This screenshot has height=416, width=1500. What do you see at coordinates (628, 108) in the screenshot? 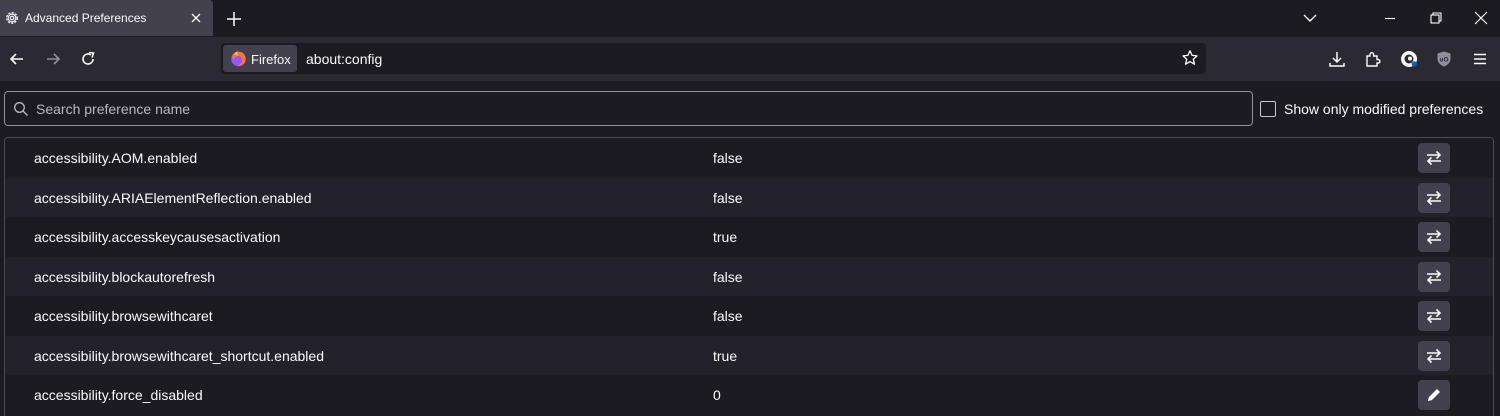
I see `search-input: Search preference name` at bounding box center [628, 108].